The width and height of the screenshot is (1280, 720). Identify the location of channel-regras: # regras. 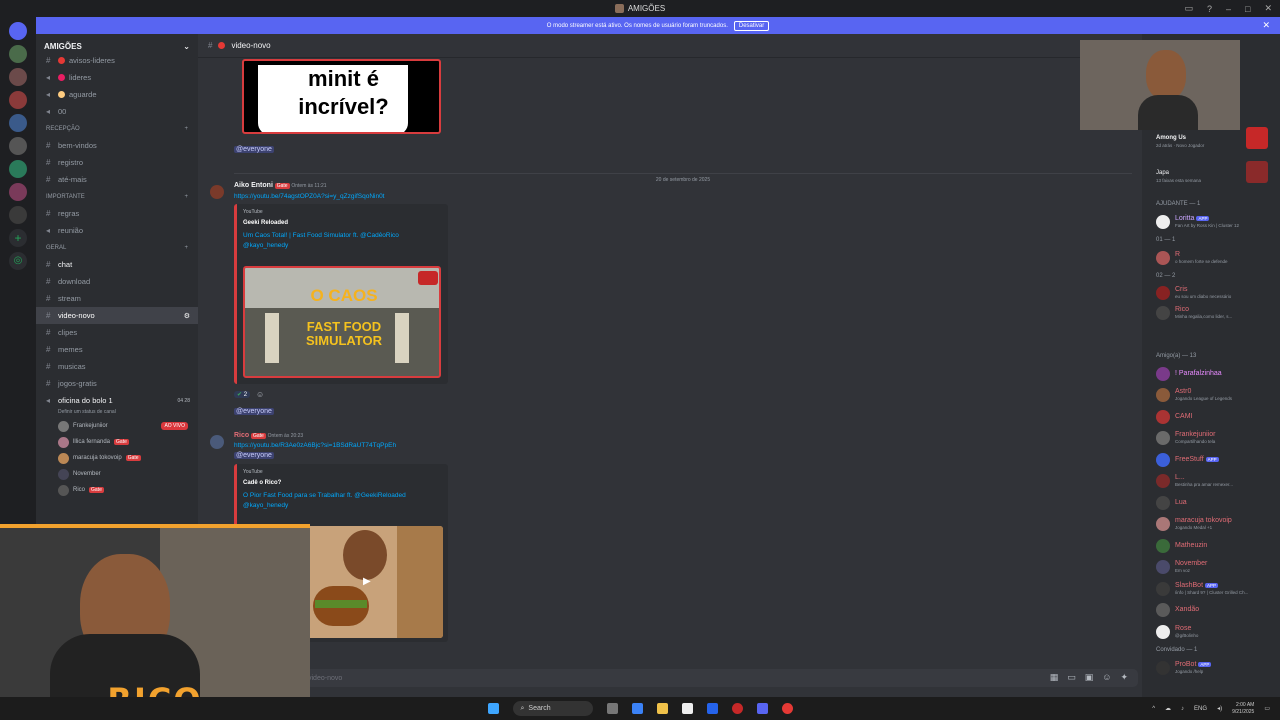
(117, 213).